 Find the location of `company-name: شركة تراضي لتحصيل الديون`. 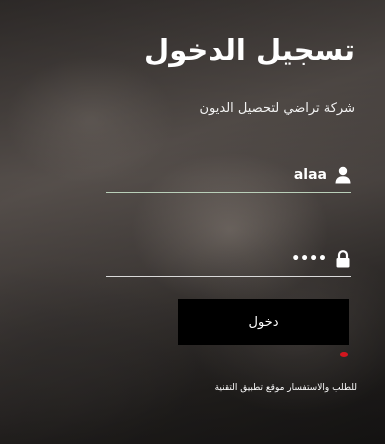

company-name: شركة تراضي لتحصيل الديون is located at coordinates (277, 108).